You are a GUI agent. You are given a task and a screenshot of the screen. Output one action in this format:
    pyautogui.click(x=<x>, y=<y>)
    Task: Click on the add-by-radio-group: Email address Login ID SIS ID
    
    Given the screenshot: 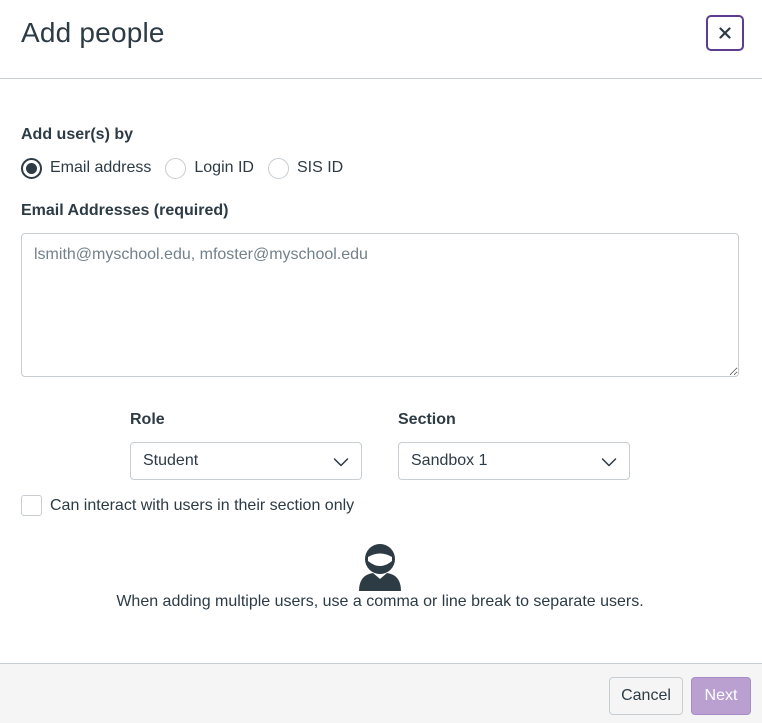 What is the action you would take?
    pyautogui.click(x=189, y=168)
    